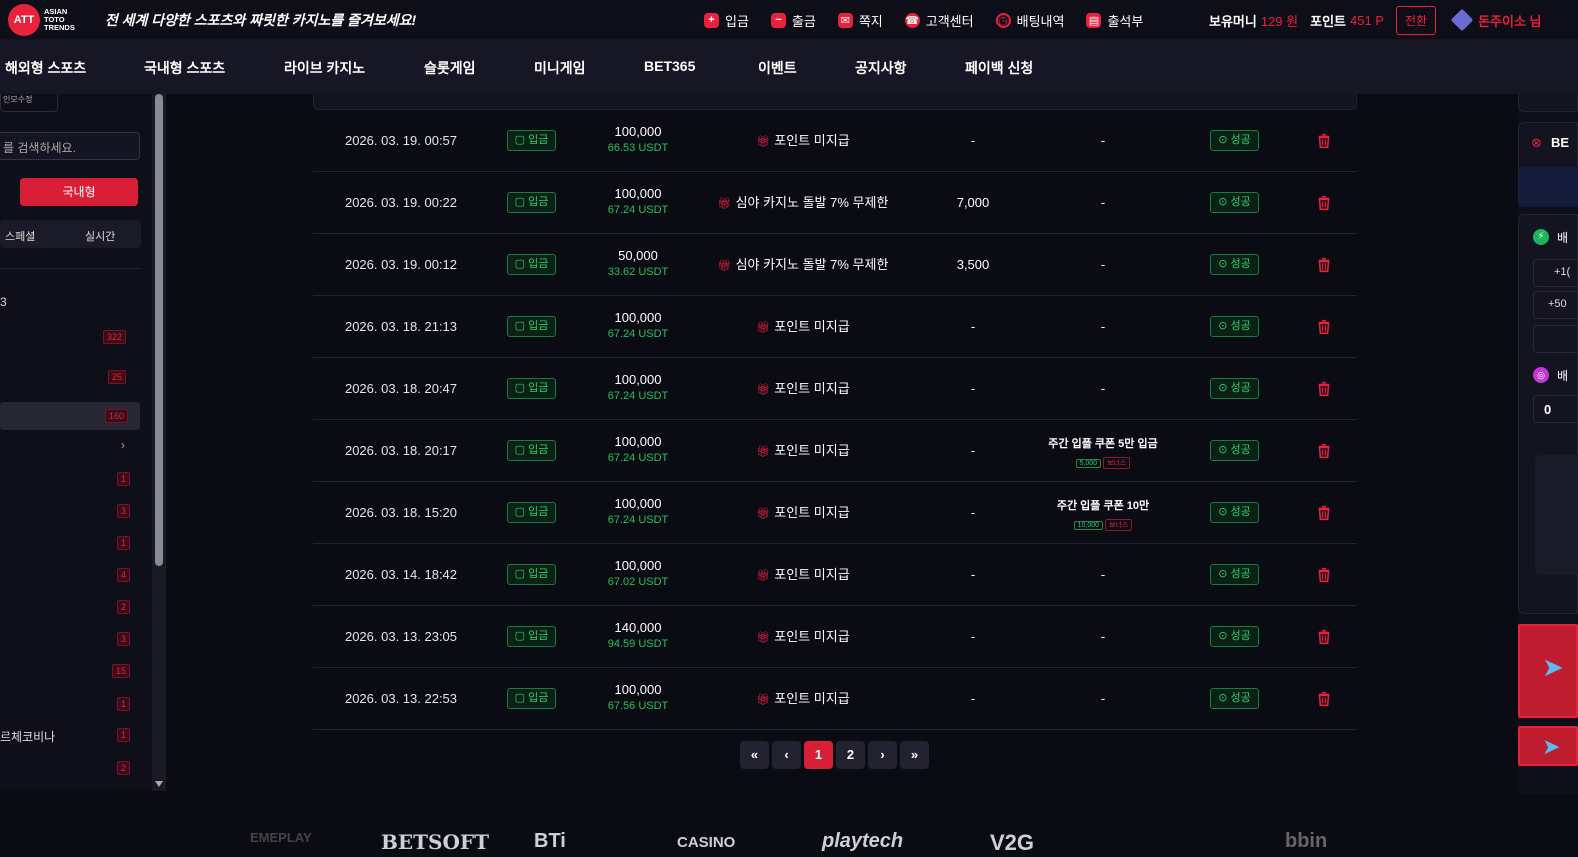 Image resolution: width=1578 pixels, height=857 pixels. Describe the element at coordinates (560, 68) in the screenshot. I see `mainnav-minigame: 미니게임` at that location.